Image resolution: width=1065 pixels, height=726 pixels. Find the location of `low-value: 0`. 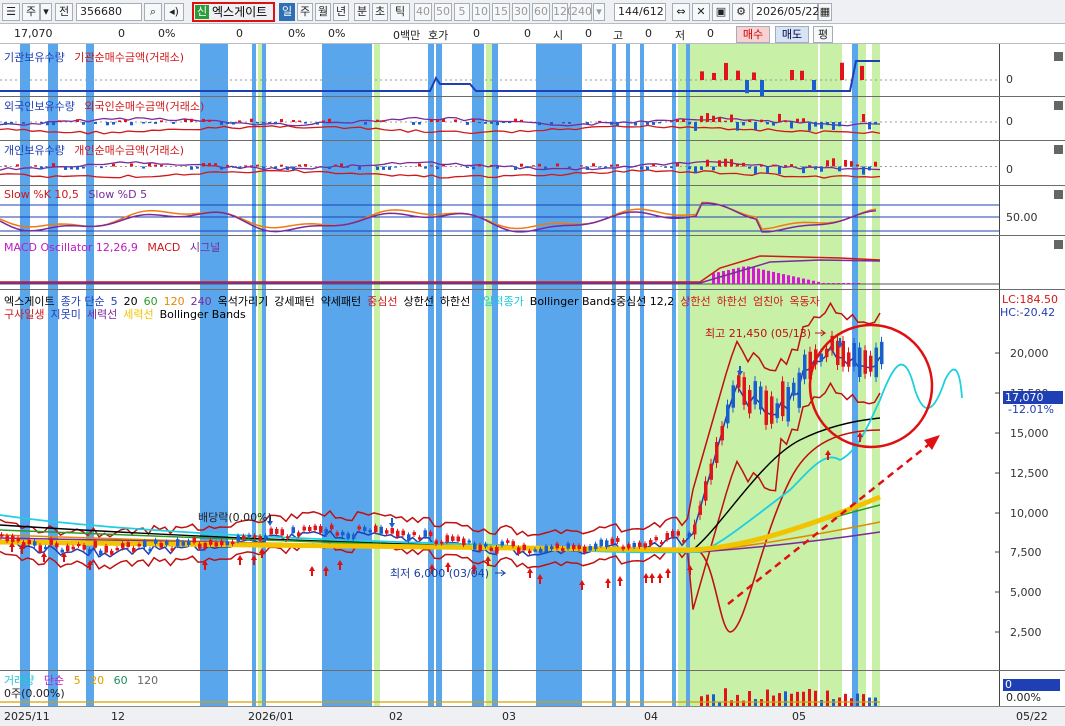

low-value: 0 is located at coordinates (710, 33).